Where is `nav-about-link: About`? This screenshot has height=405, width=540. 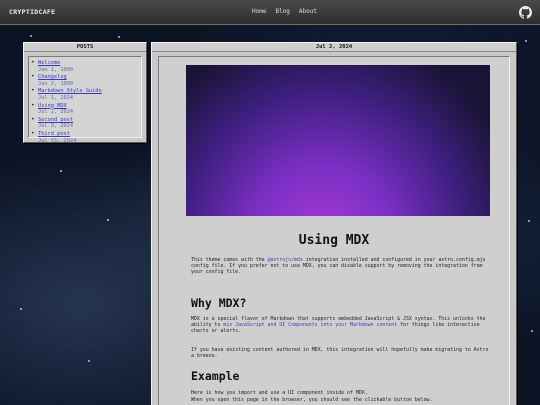
nav-about-link: About is located at coordinates (308, 11).